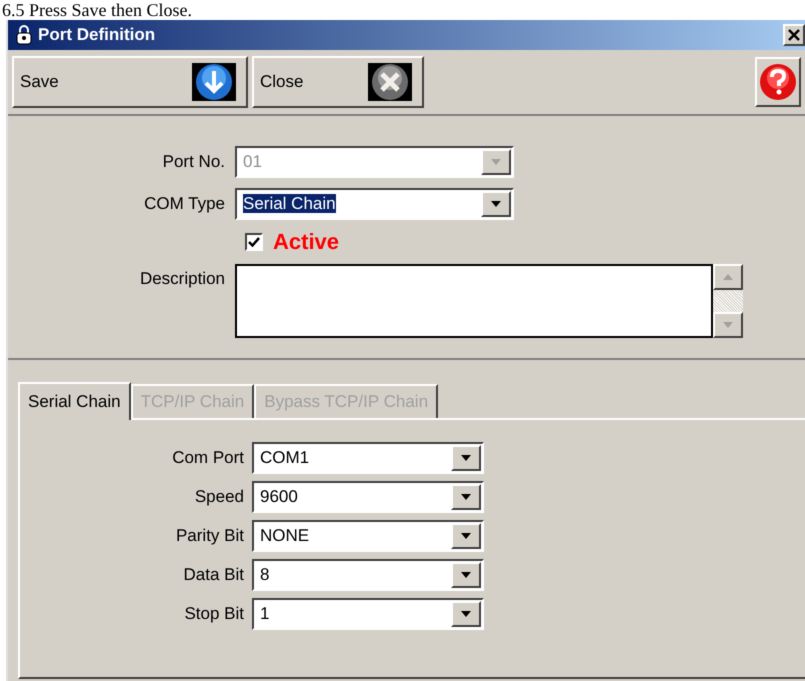  I want to click on dropdown-field: 9600, so click(368, 497).